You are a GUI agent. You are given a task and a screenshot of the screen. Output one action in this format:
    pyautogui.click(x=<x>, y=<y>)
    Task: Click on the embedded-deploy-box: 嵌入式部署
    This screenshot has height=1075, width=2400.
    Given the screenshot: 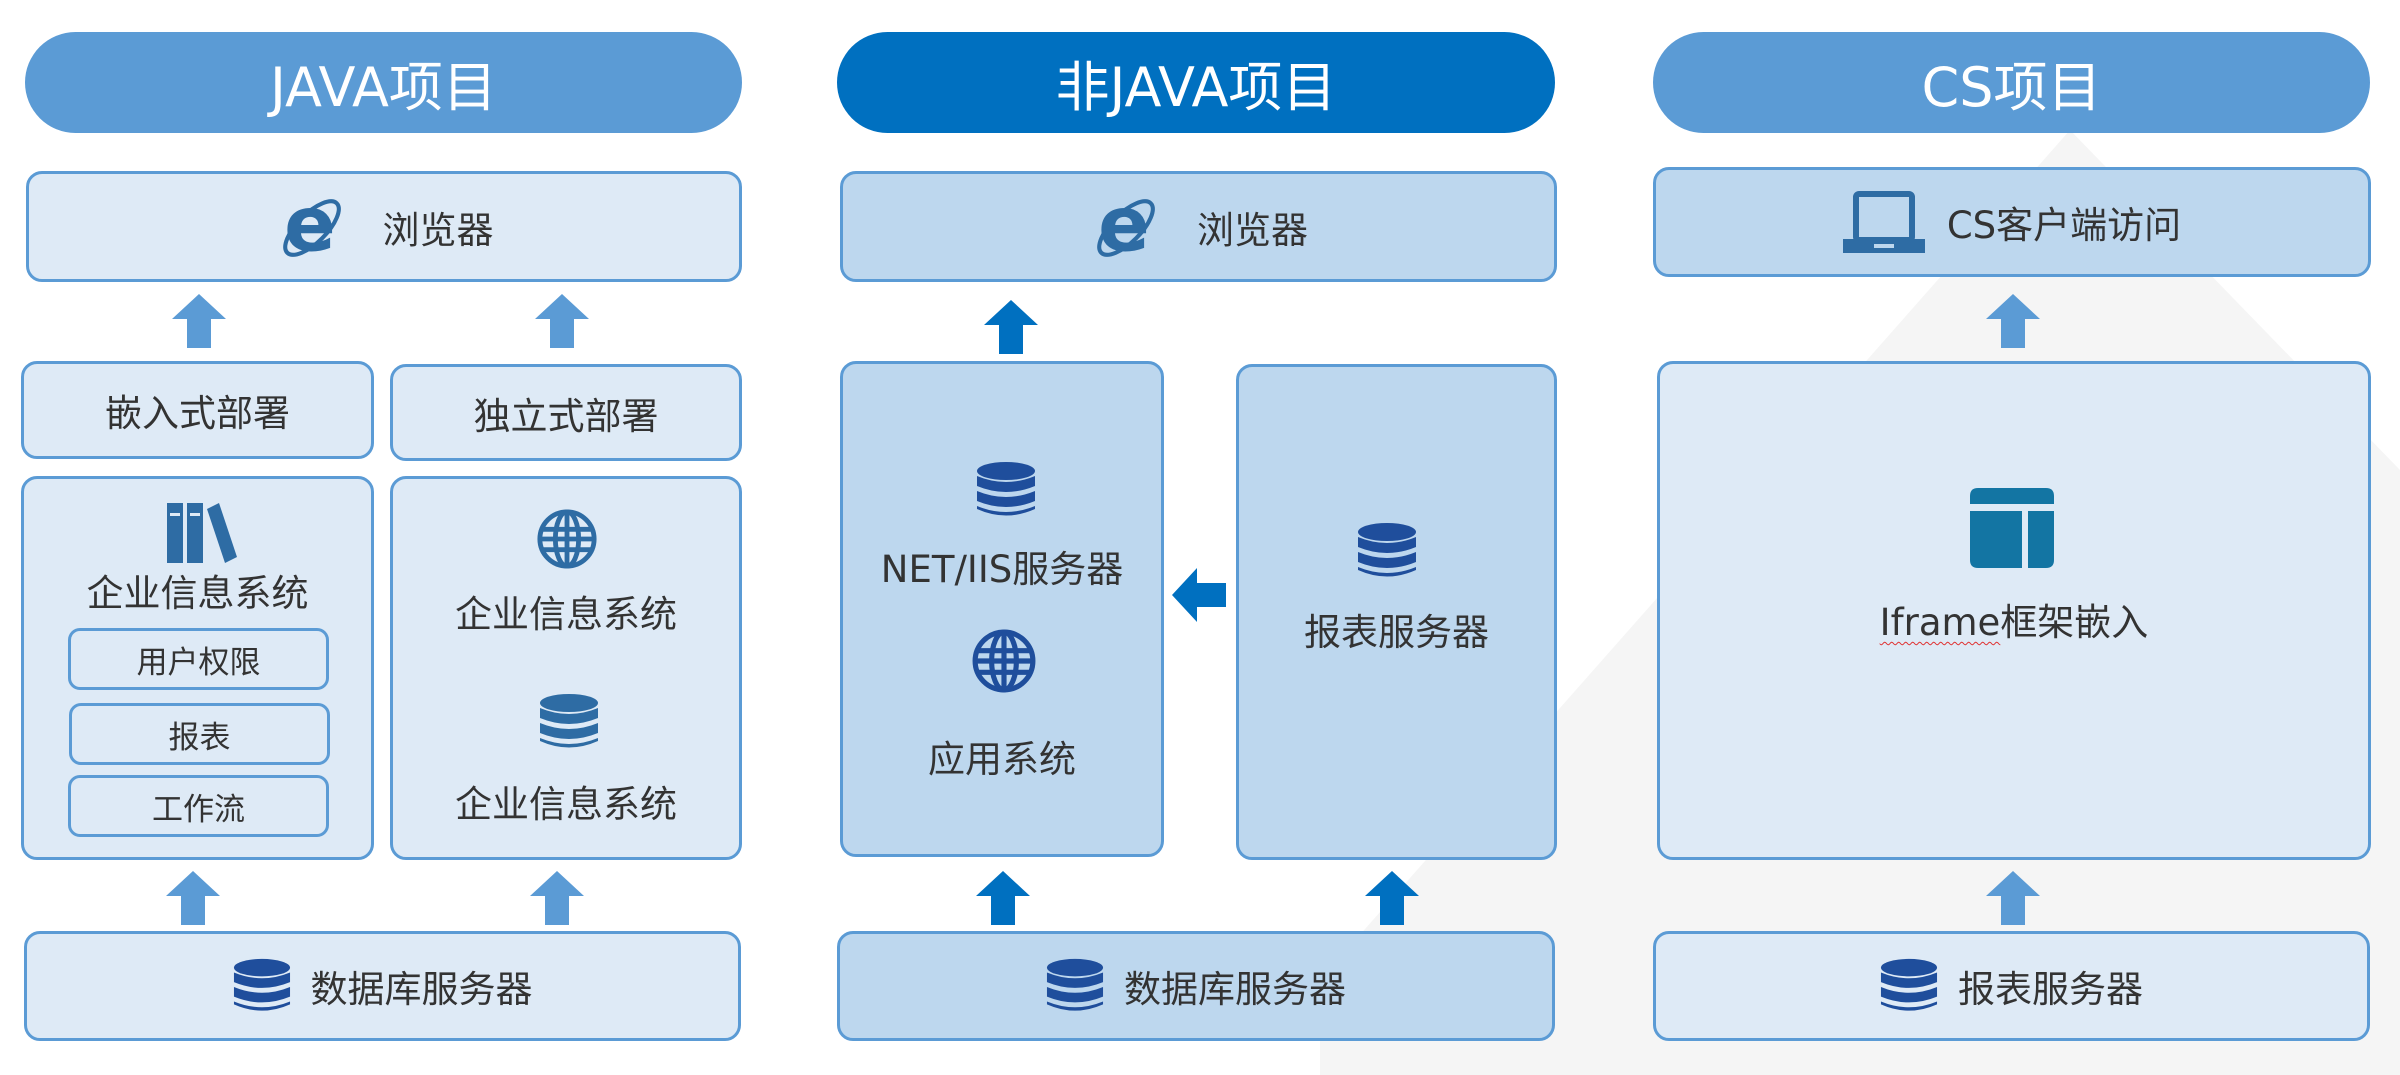 What is the action you would take?
    pyautogui.click(x=197, y=410)
    